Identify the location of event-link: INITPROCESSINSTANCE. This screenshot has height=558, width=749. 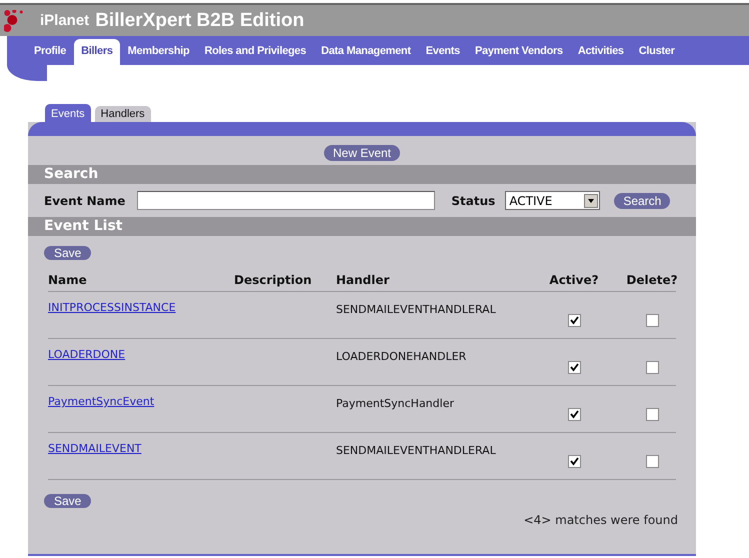
(112, 307).